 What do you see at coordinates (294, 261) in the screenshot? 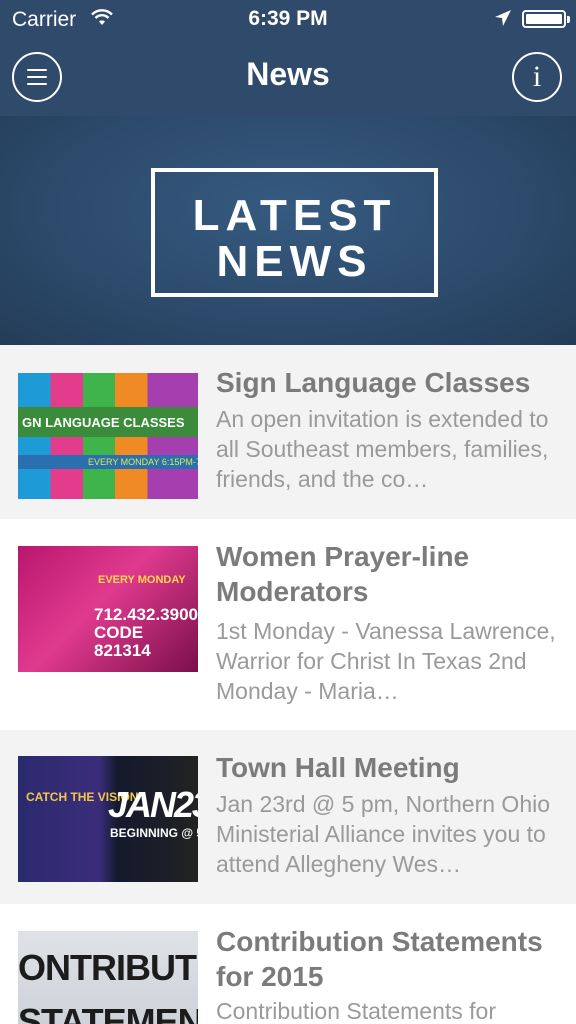
I see `banner-line-2: NEWS` at bounding box center [294, 261].